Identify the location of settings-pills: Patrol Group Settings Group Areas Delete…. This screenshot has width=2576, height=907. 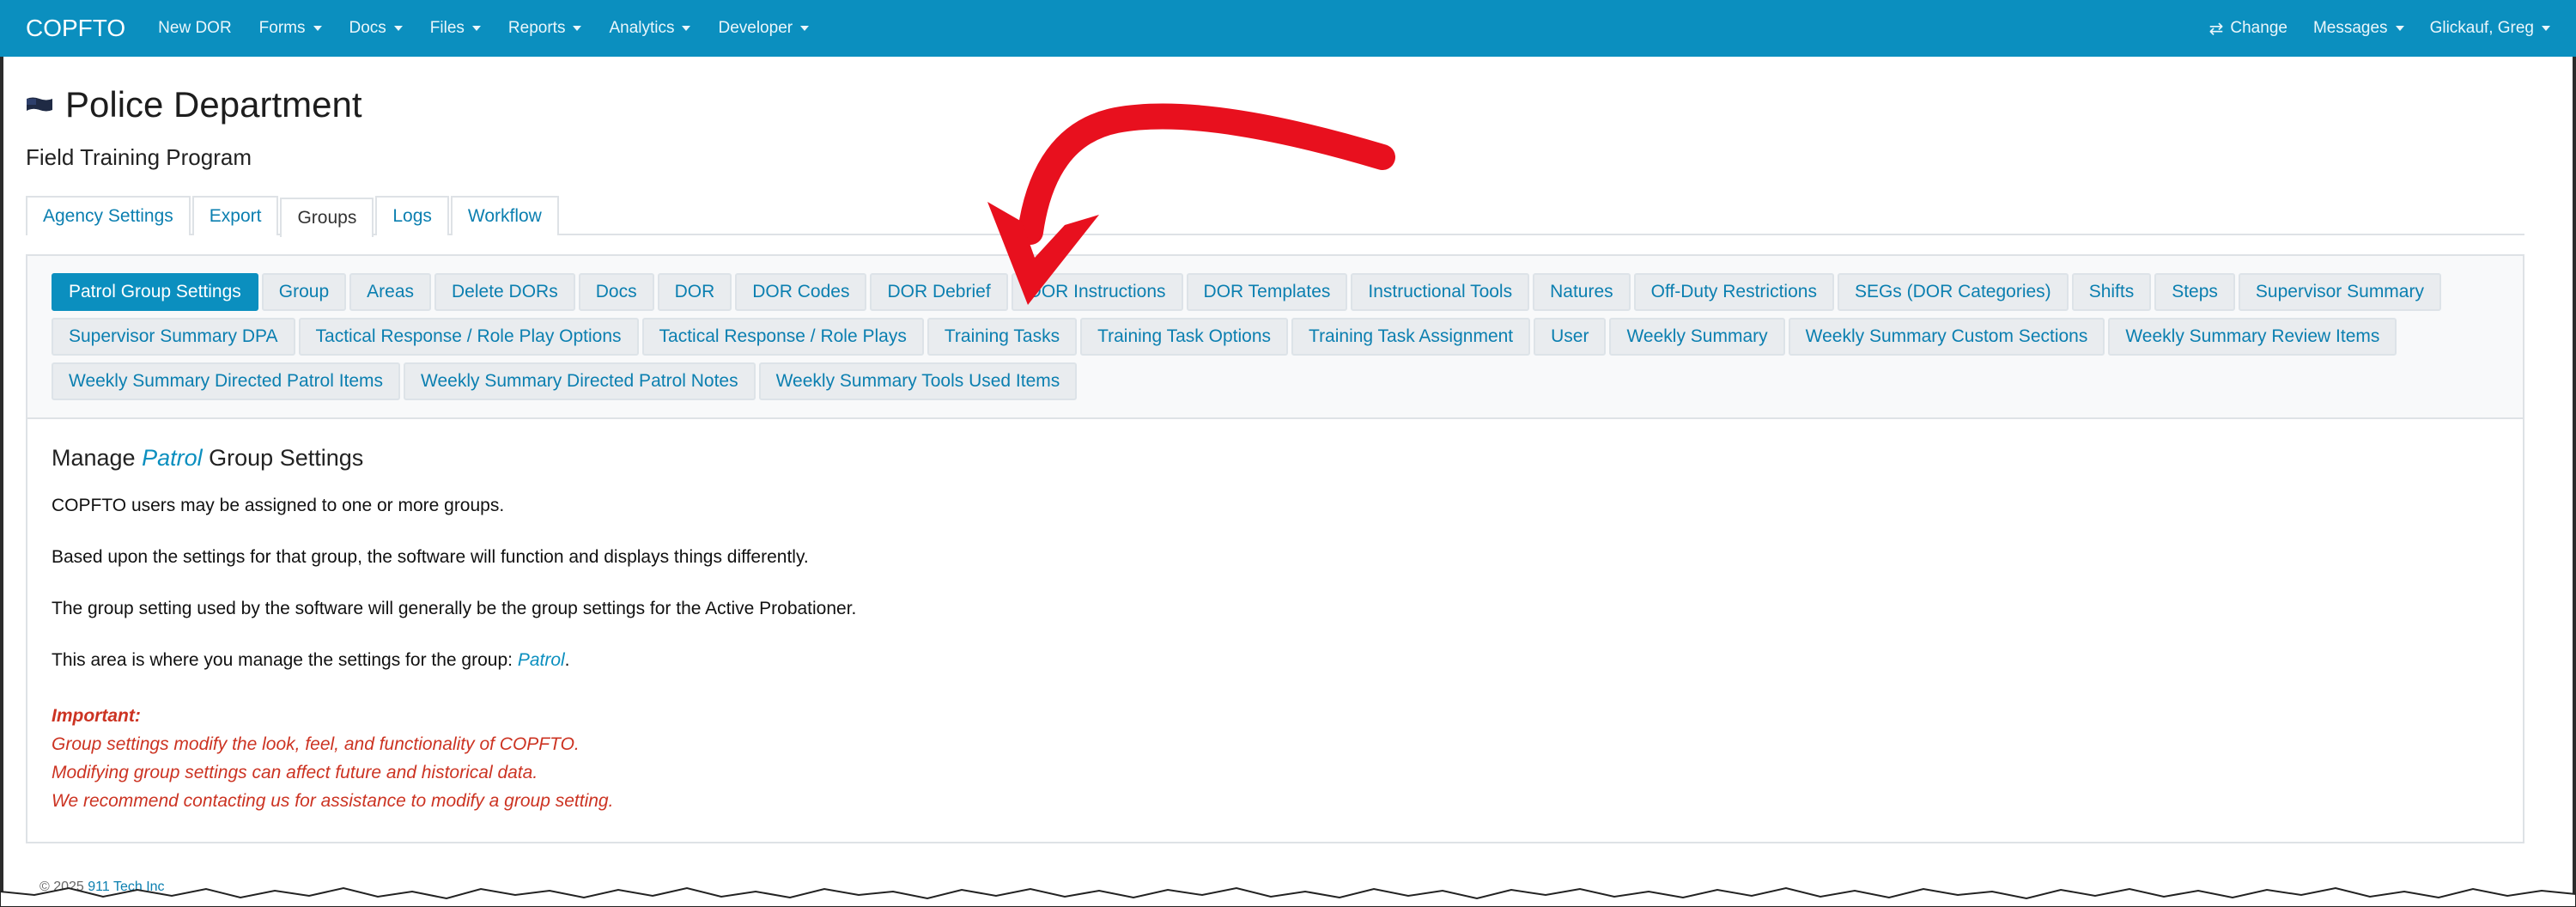
(1279, 340).